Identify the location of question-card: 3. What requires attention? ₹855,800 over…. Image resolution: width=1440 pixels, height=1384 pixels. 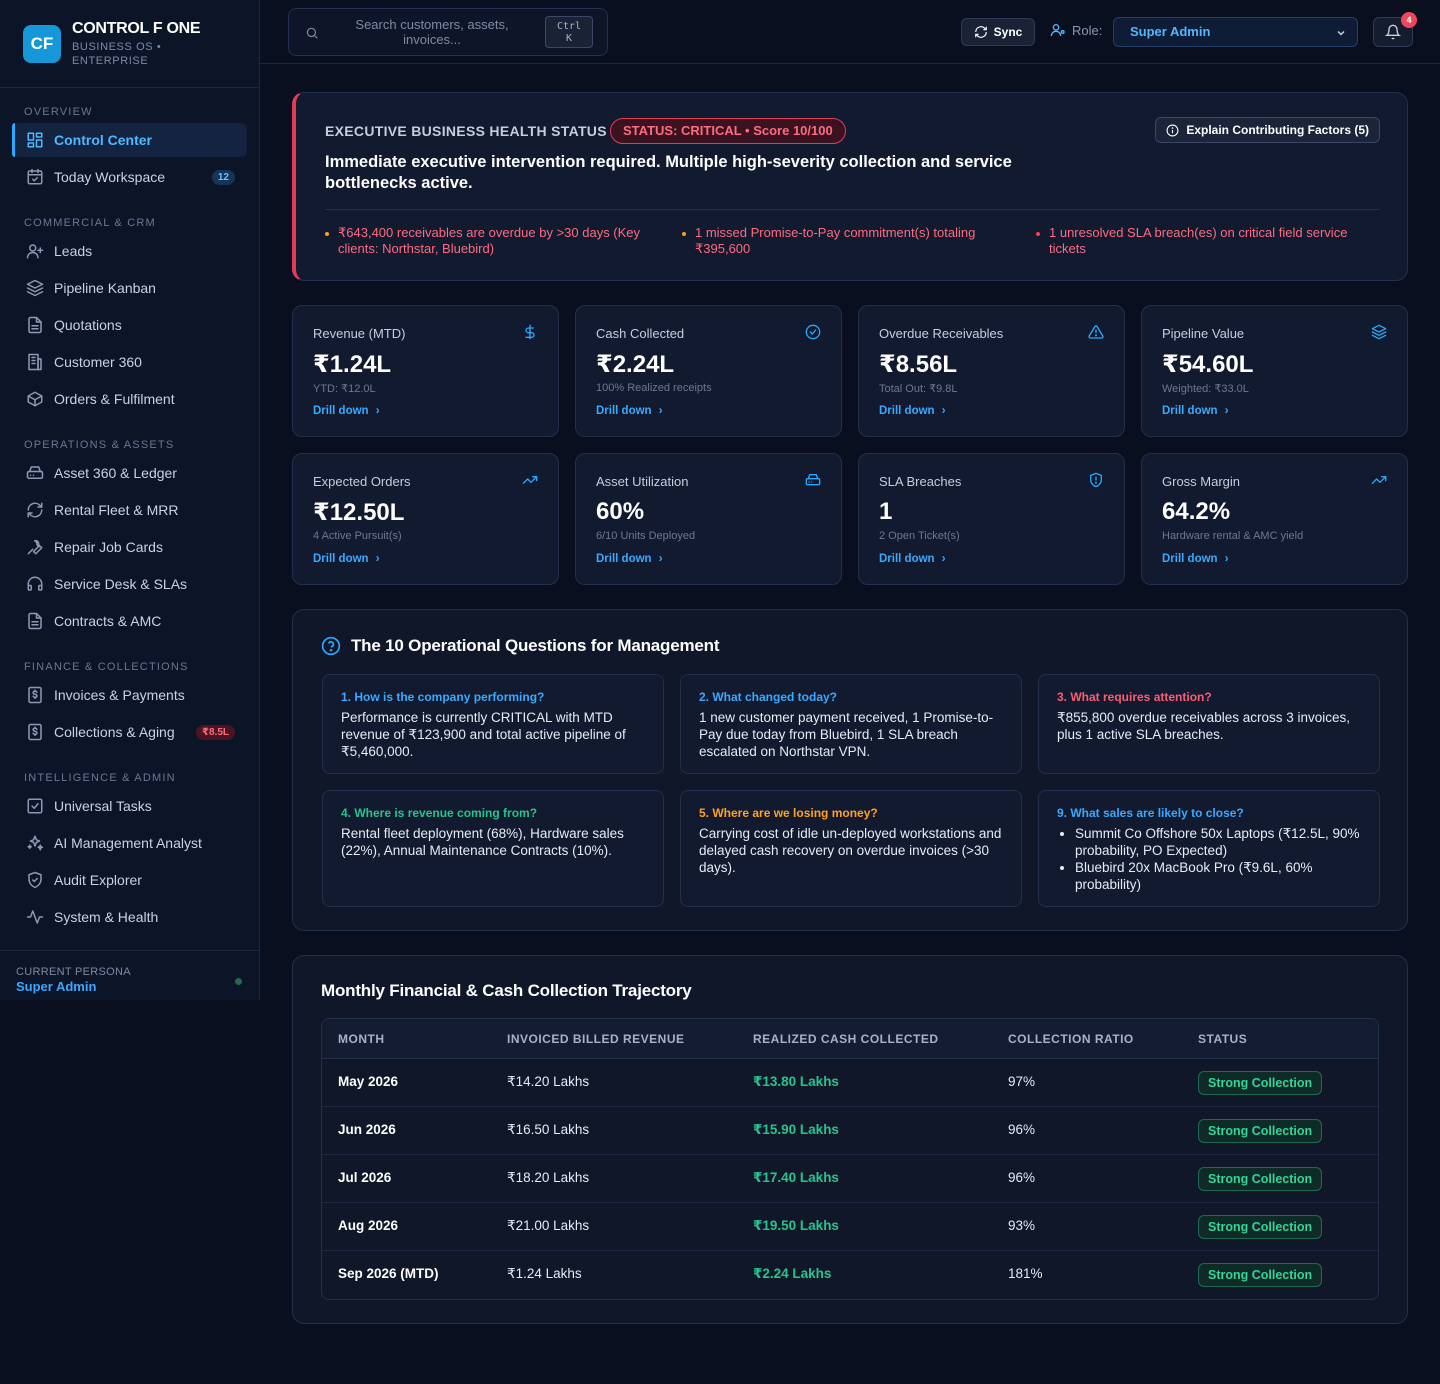
(1209, 724).